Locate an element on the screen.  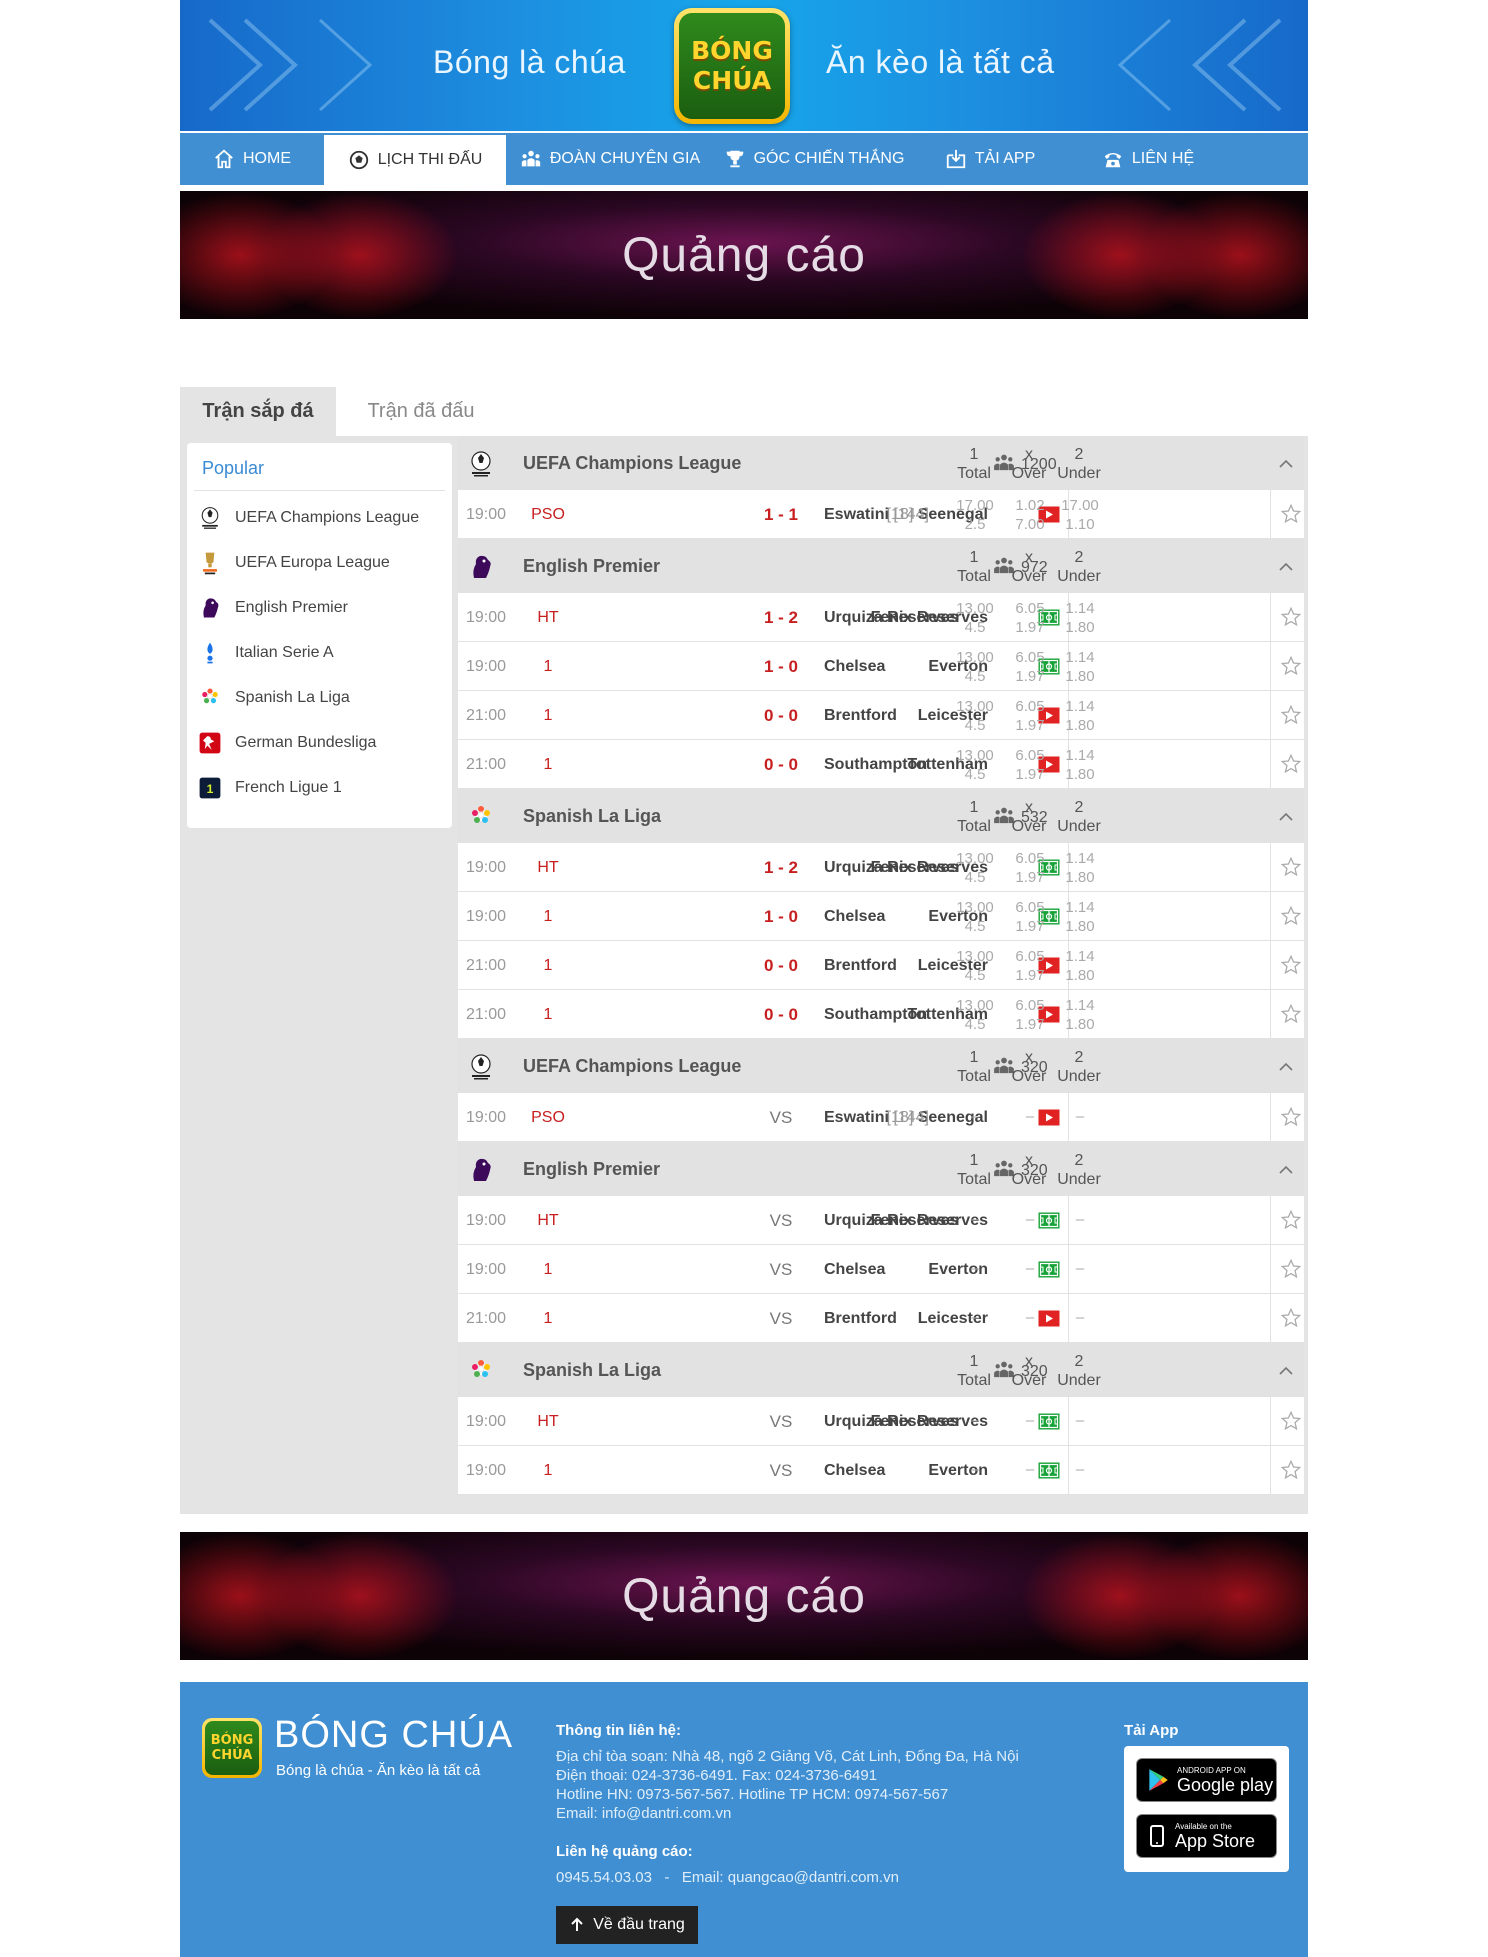
footer-logo: BÓNG CHÚA is located at coordinates (232, 1748).